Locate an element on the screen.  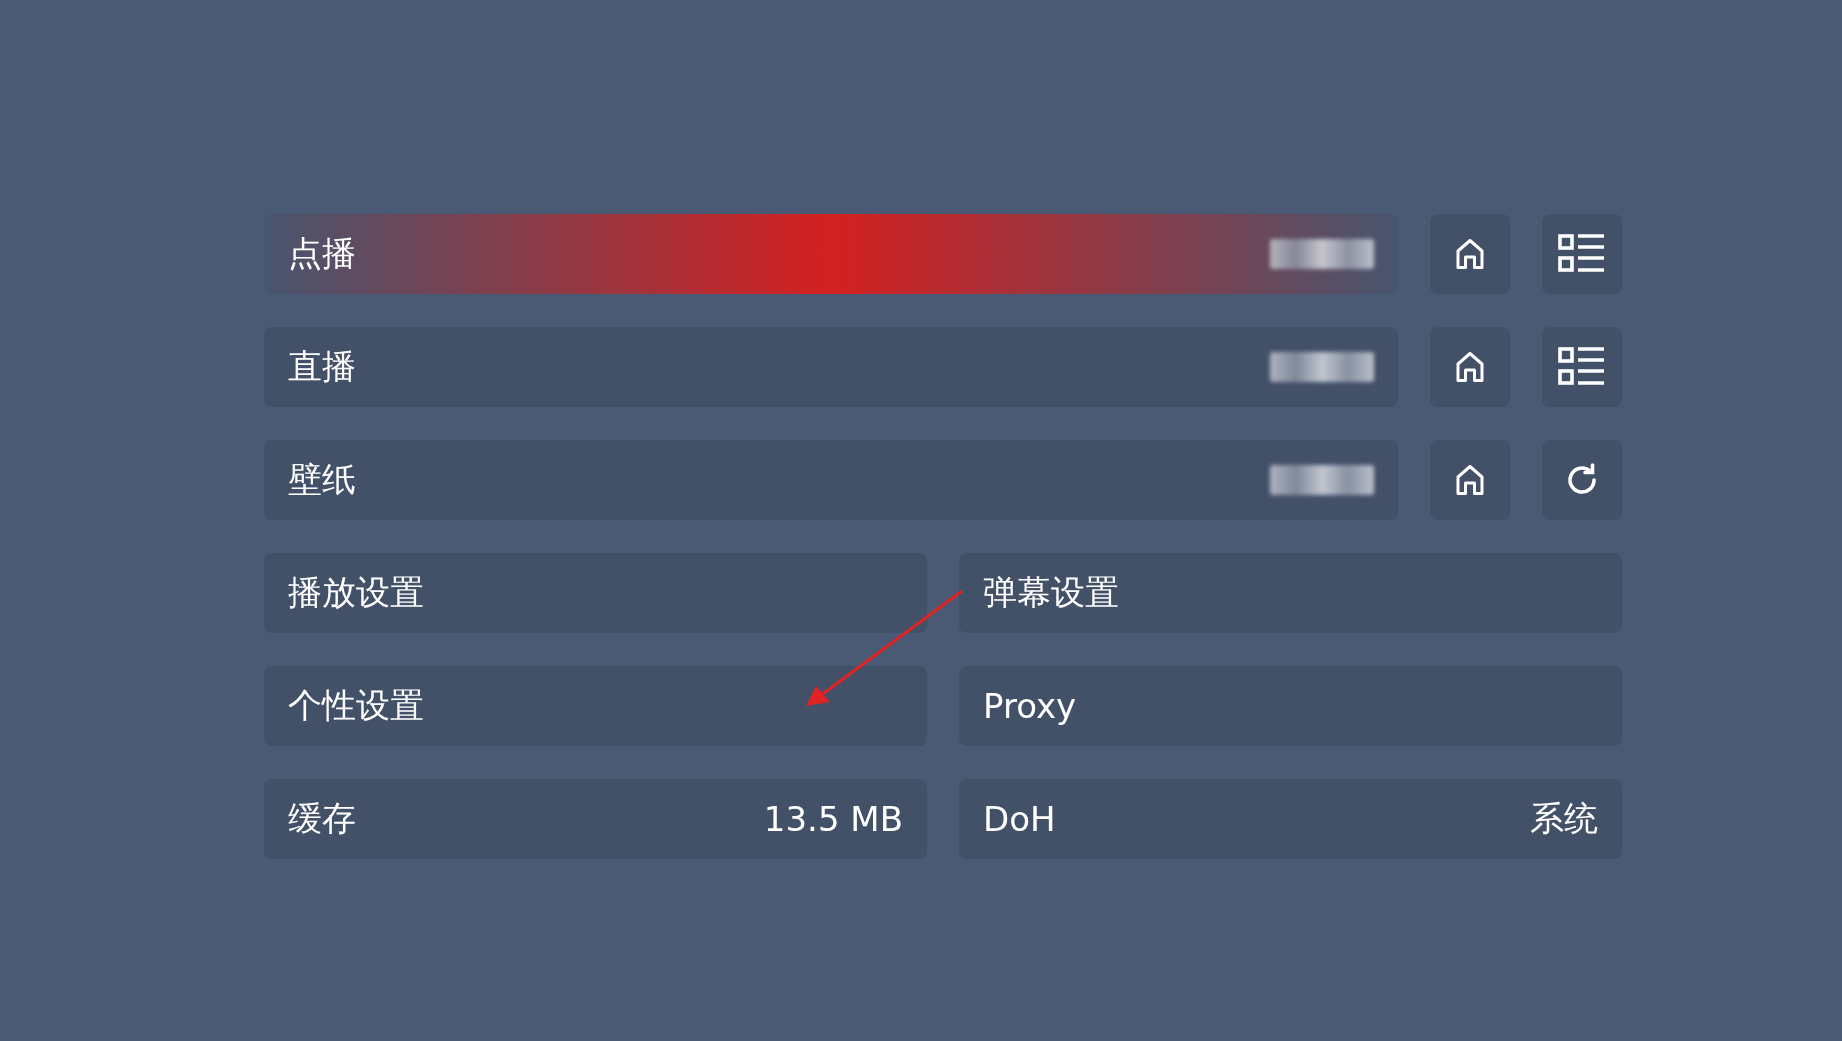
setting-row: 播放设置 is located at coordinates (595, 593).